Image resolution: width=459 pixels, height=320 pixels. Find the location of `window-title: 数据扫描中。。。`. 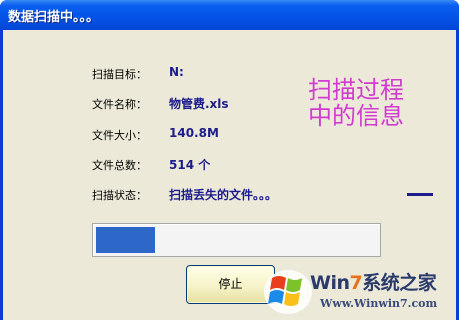

window-title: 数据扫描中。。。 is located at coordinates (54, 17).